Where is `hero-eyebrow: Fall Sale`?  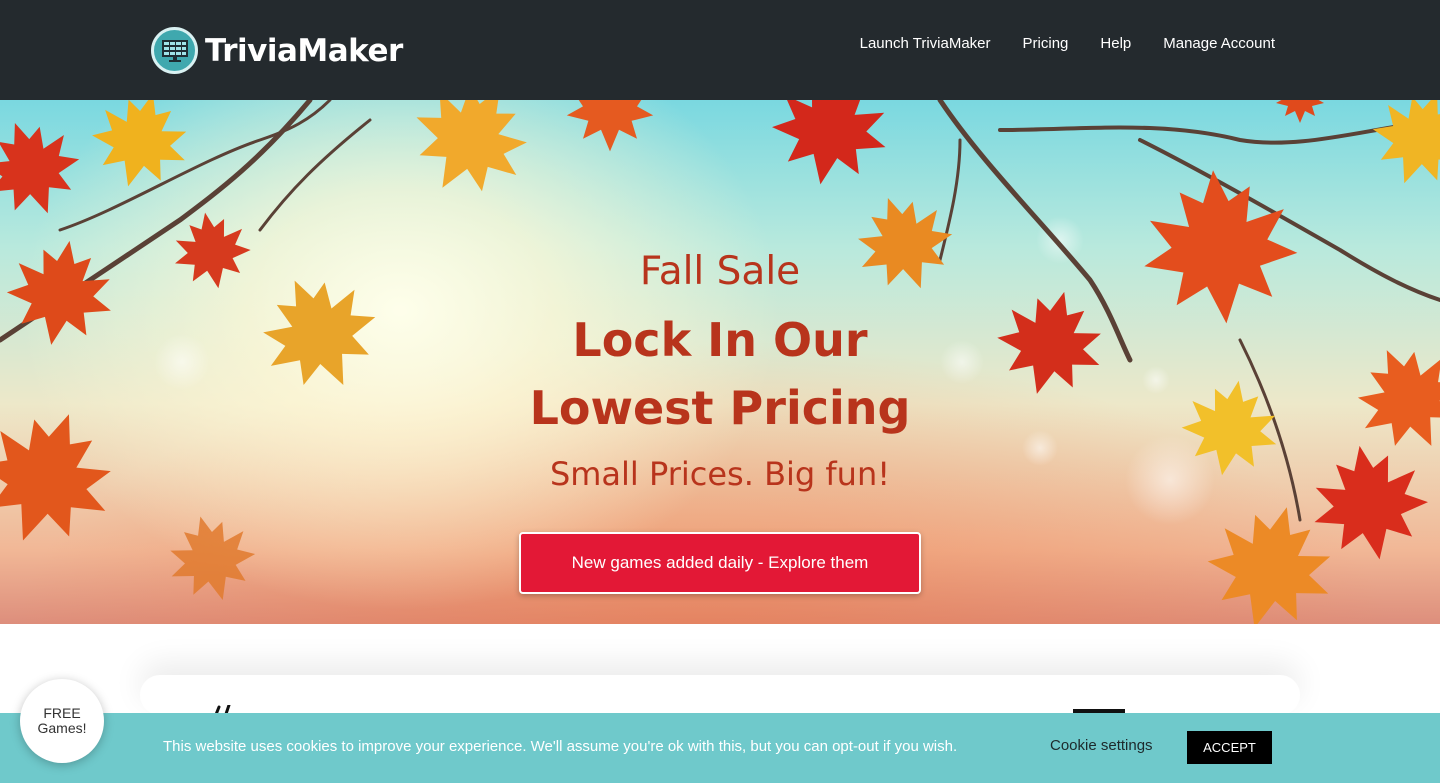 hero-eyebrow: Fall Sale is located at coordinates (720, 271).